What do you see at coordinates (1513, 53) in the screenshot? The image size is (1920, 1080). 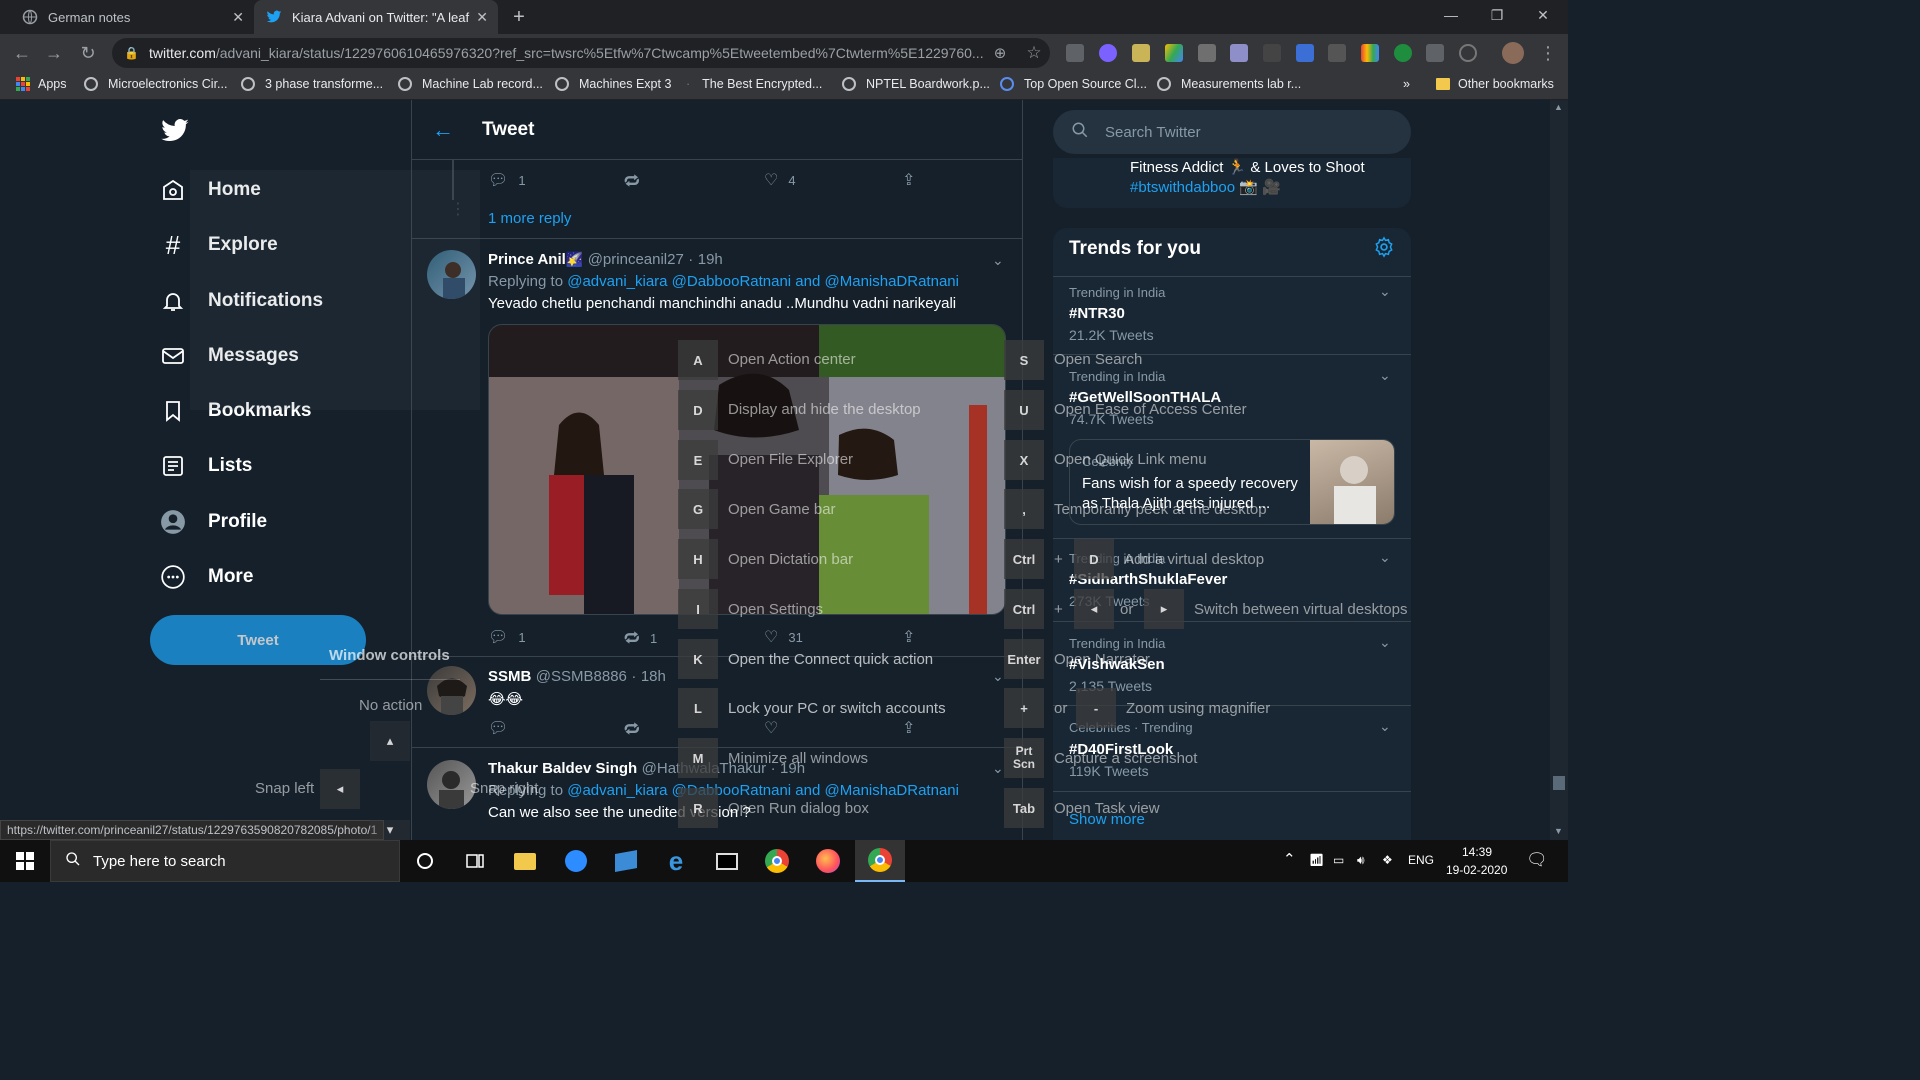 I see `profile-avatar` at bounding box center [1513, 53].